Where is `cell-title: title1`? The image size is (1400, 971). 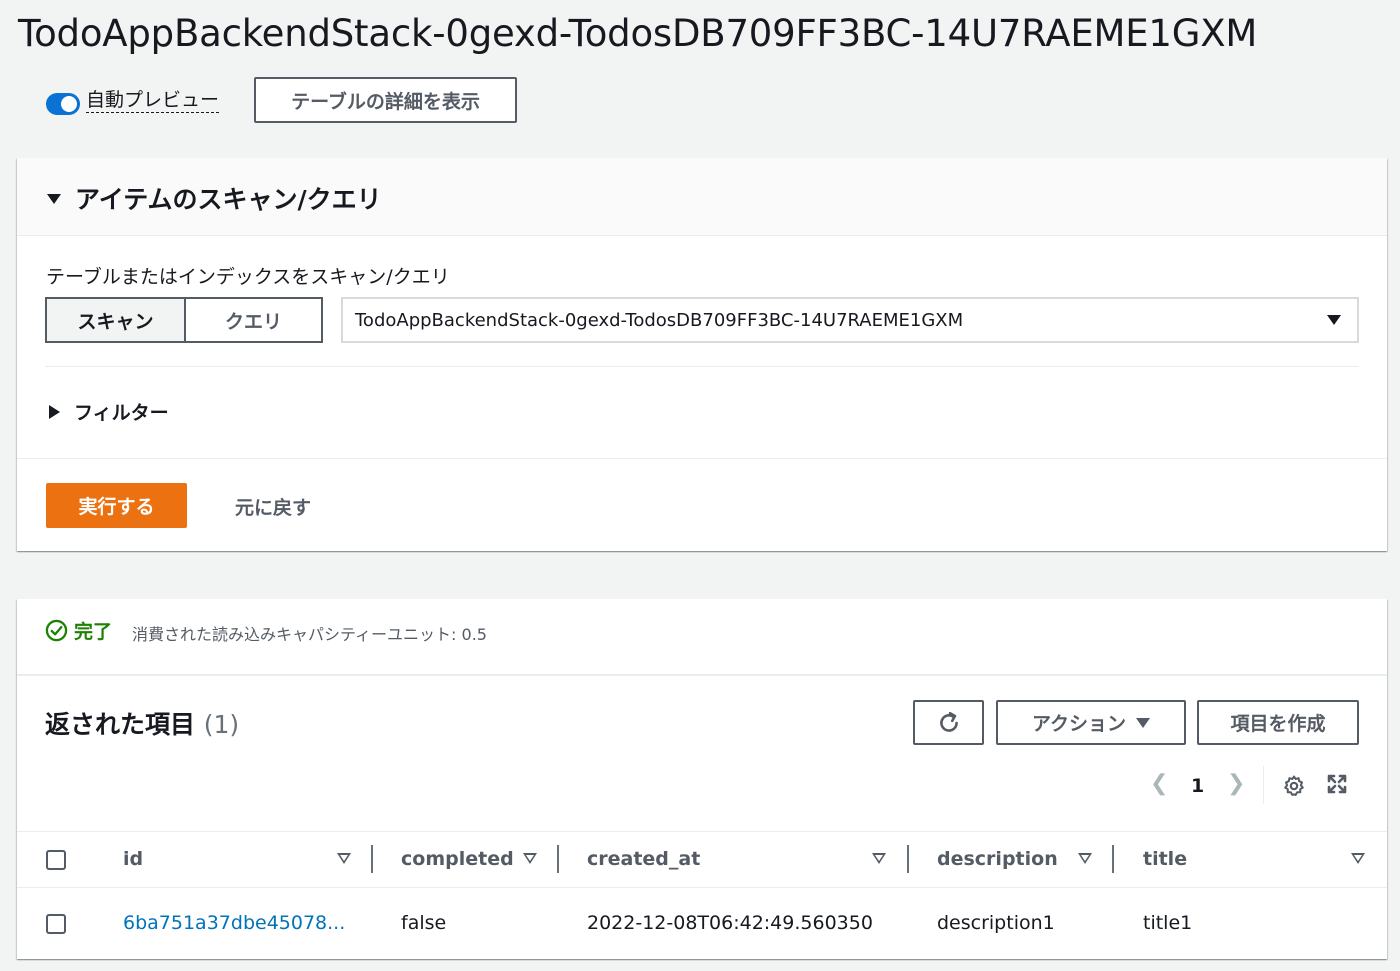
cell-title: title1 is located at coordinates (1168, 923).